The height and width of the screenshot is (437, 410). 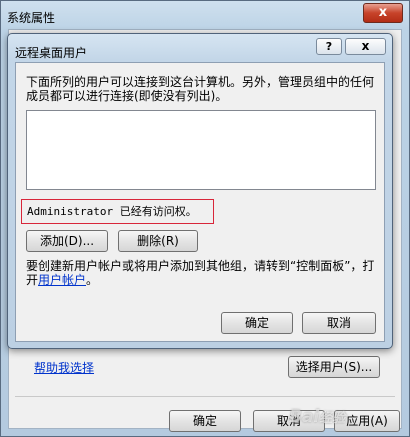 I want to click on help-me-choose-link: 帮助我选择, so click(x=64, y=367).